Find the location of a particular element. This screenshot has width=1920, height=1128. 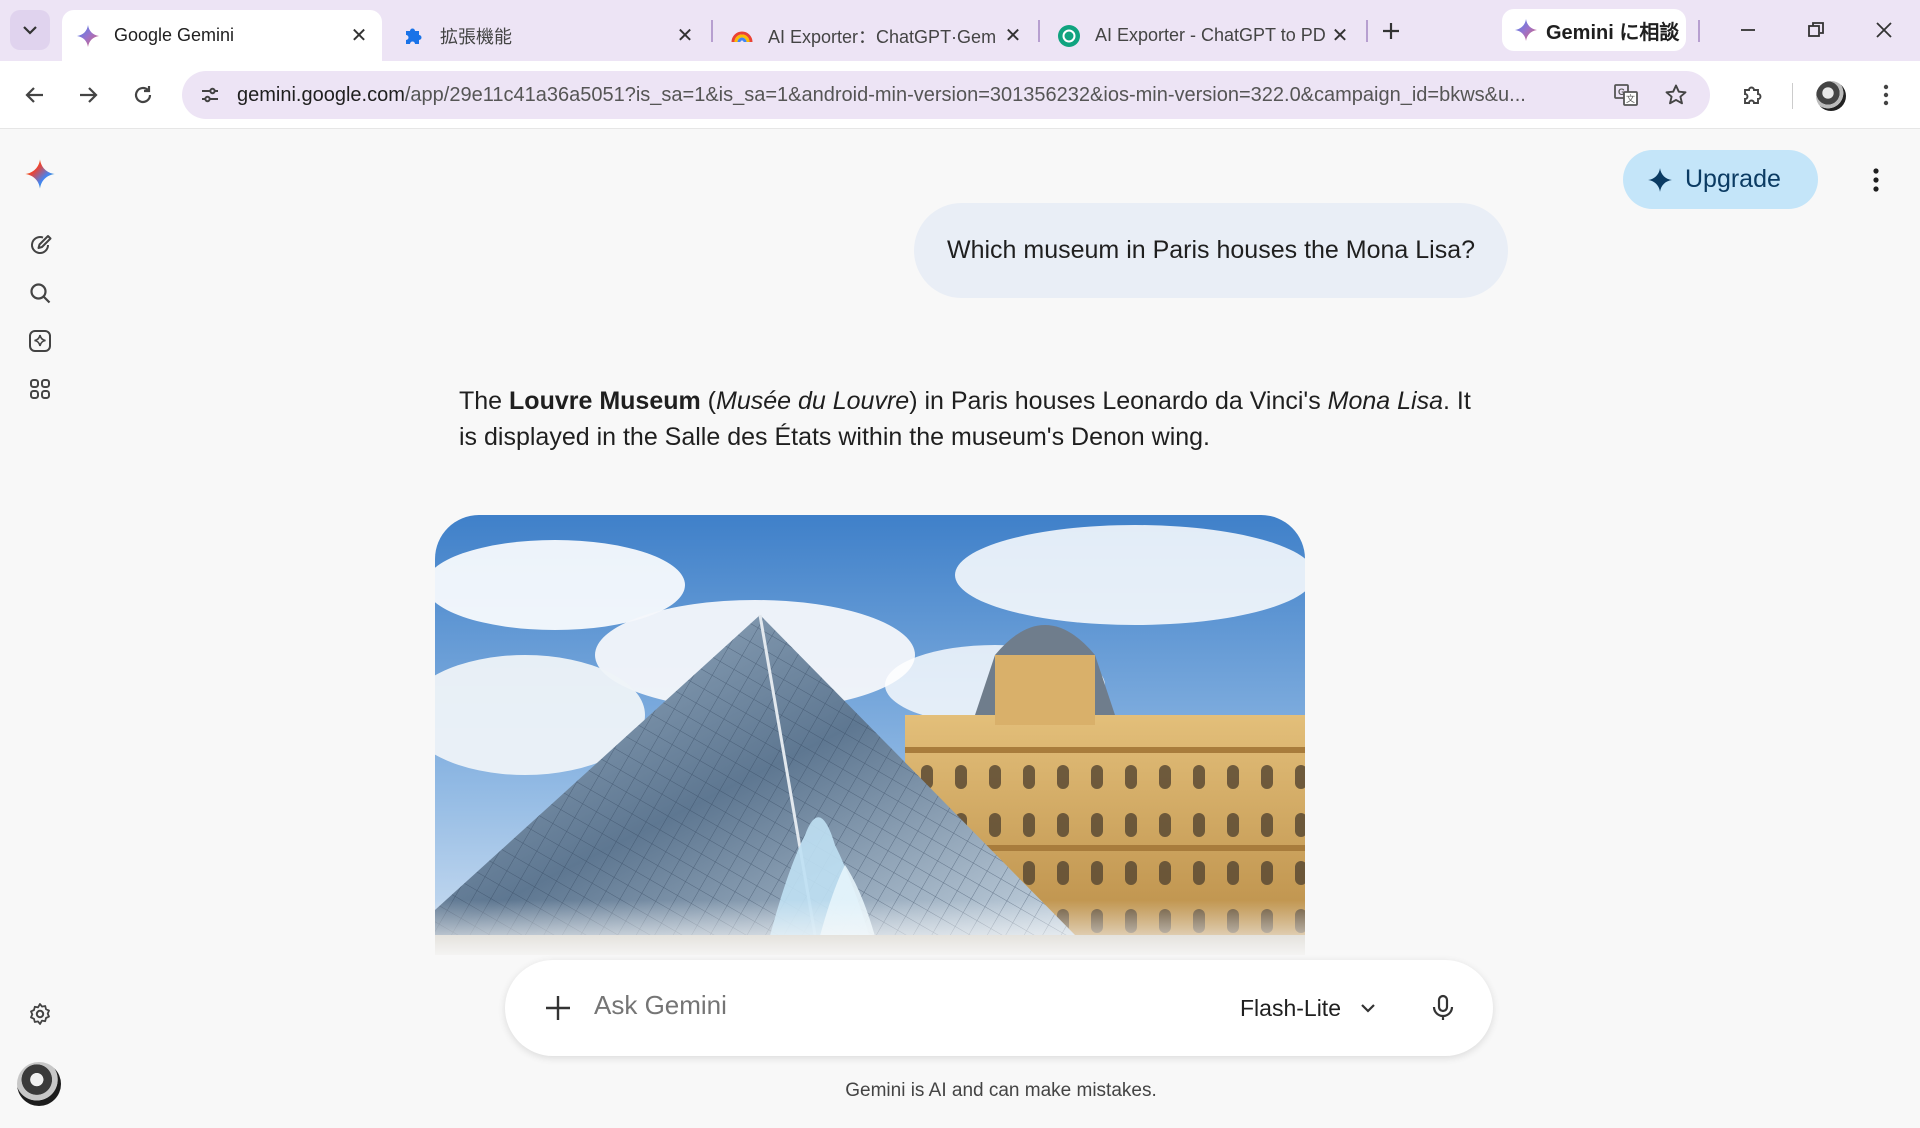

forward-button is located at coordinates (88, 95).